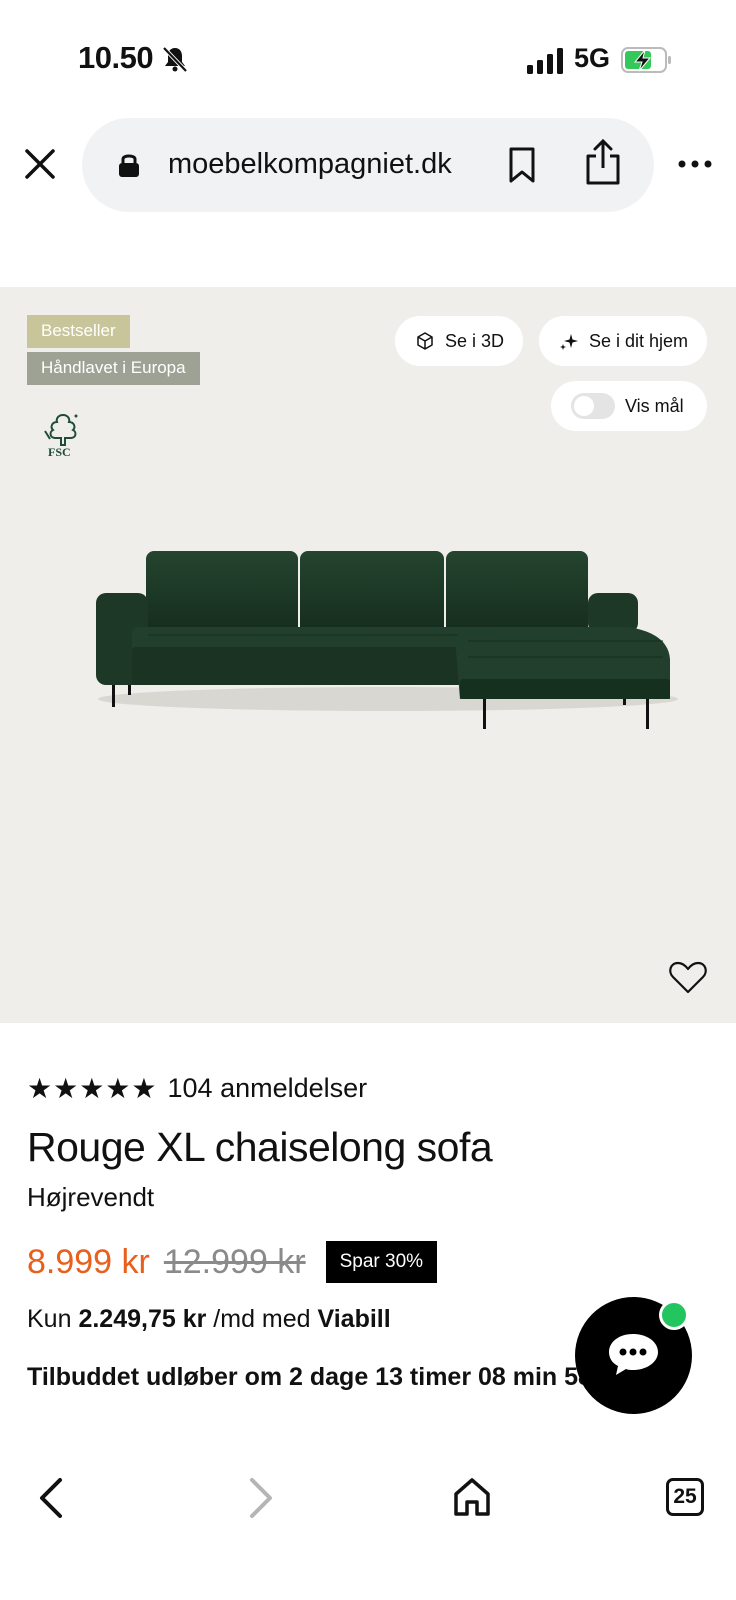 The image size is (736, 1600). Describe the element at coordinates (78, 331) in the screenshot. I see `bestseller-badge: Bestseller` at that location.